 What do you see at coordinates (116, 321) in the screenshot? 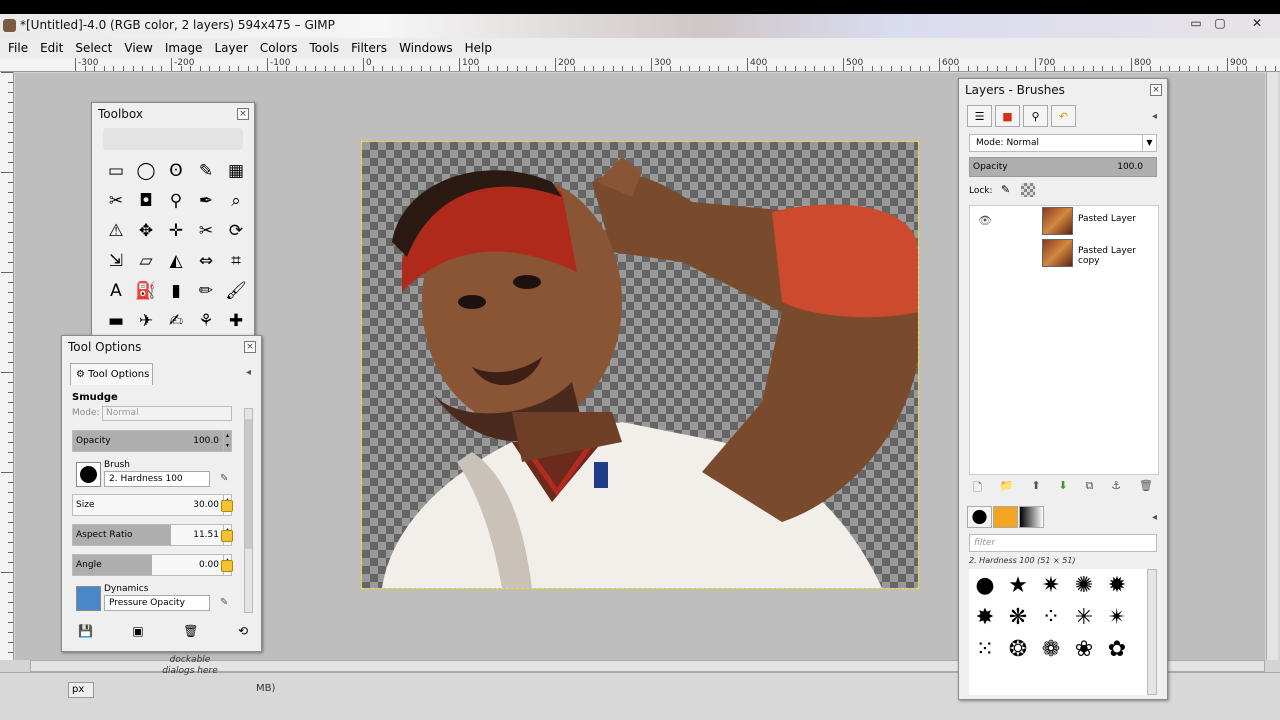
I see `eraser-icon: ▬` at bounding box center [116, 321].